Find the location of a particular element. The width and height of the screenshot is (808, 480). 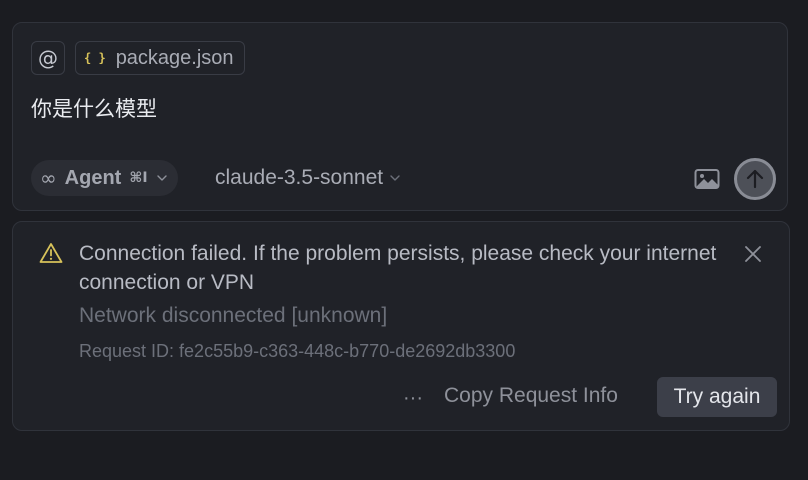

send-button is located at coordinates (755, 179).